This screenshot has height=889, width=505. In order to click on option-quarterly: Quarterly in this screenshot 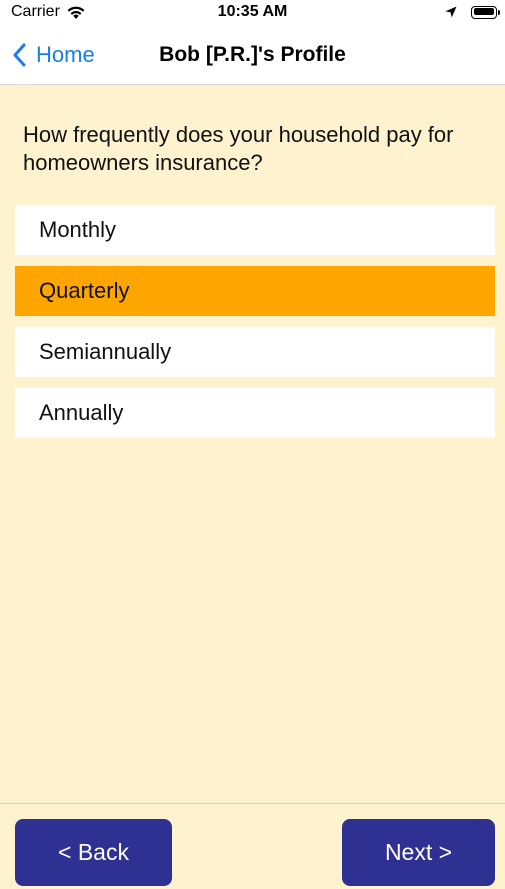, I will do `click(255, 291)`.